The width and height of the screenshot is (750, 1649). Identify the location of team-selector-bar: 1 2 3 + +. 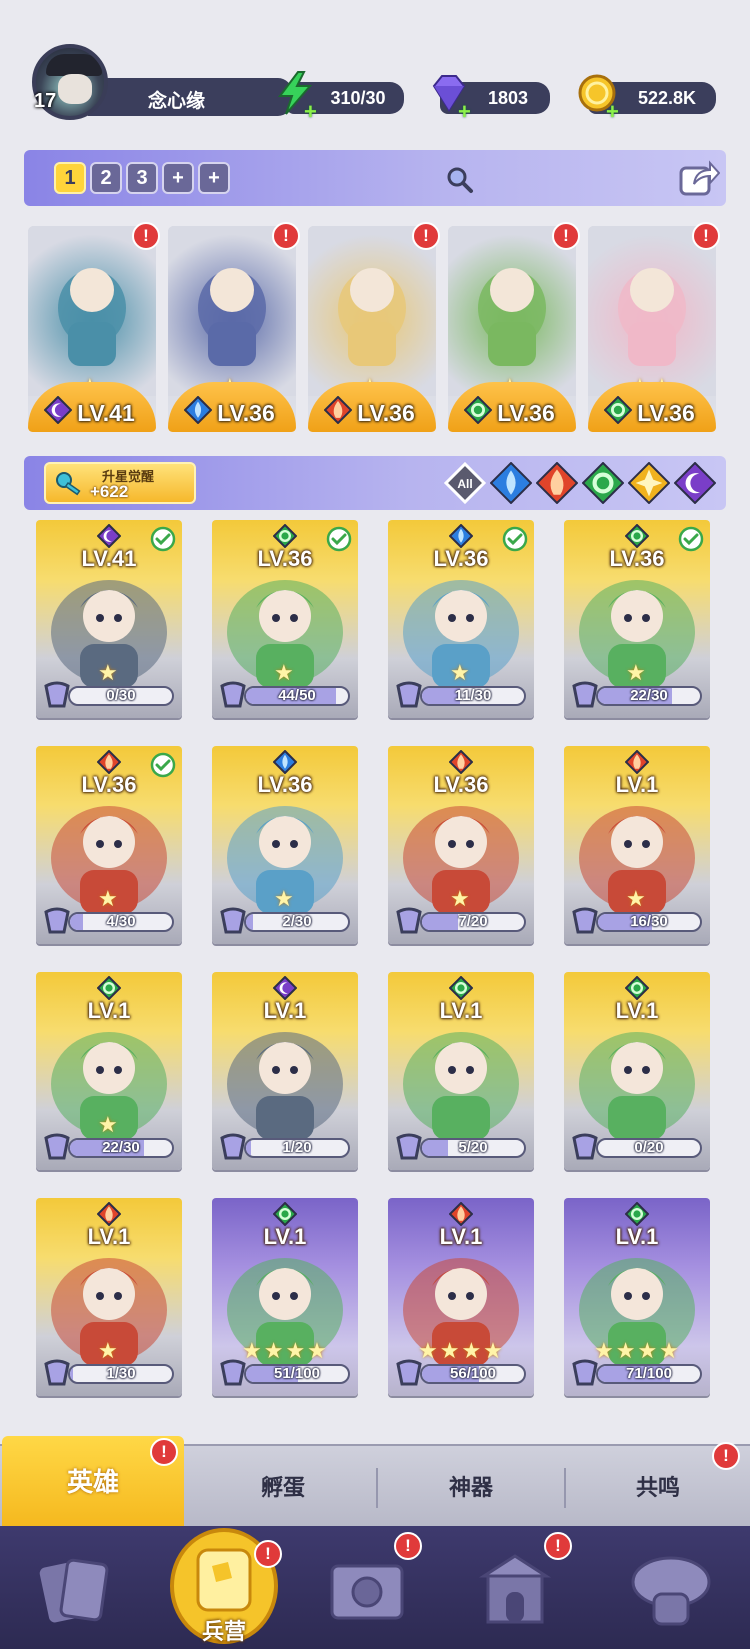
(375, 178).